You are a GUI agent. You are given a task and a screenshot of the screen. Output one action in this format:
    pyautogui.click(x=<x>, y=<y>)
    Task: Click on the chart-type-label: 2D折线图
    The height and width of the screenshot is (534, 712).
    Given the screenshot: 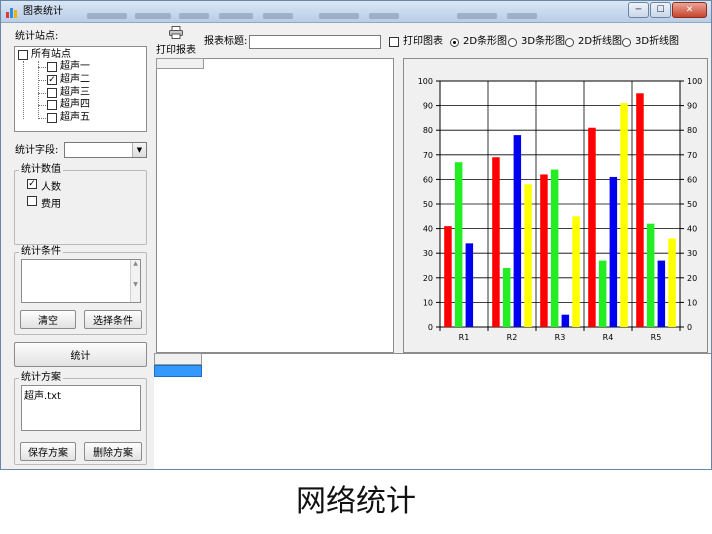 What is the action you would take?
    pyautogui.click(x=600, y=42)
    